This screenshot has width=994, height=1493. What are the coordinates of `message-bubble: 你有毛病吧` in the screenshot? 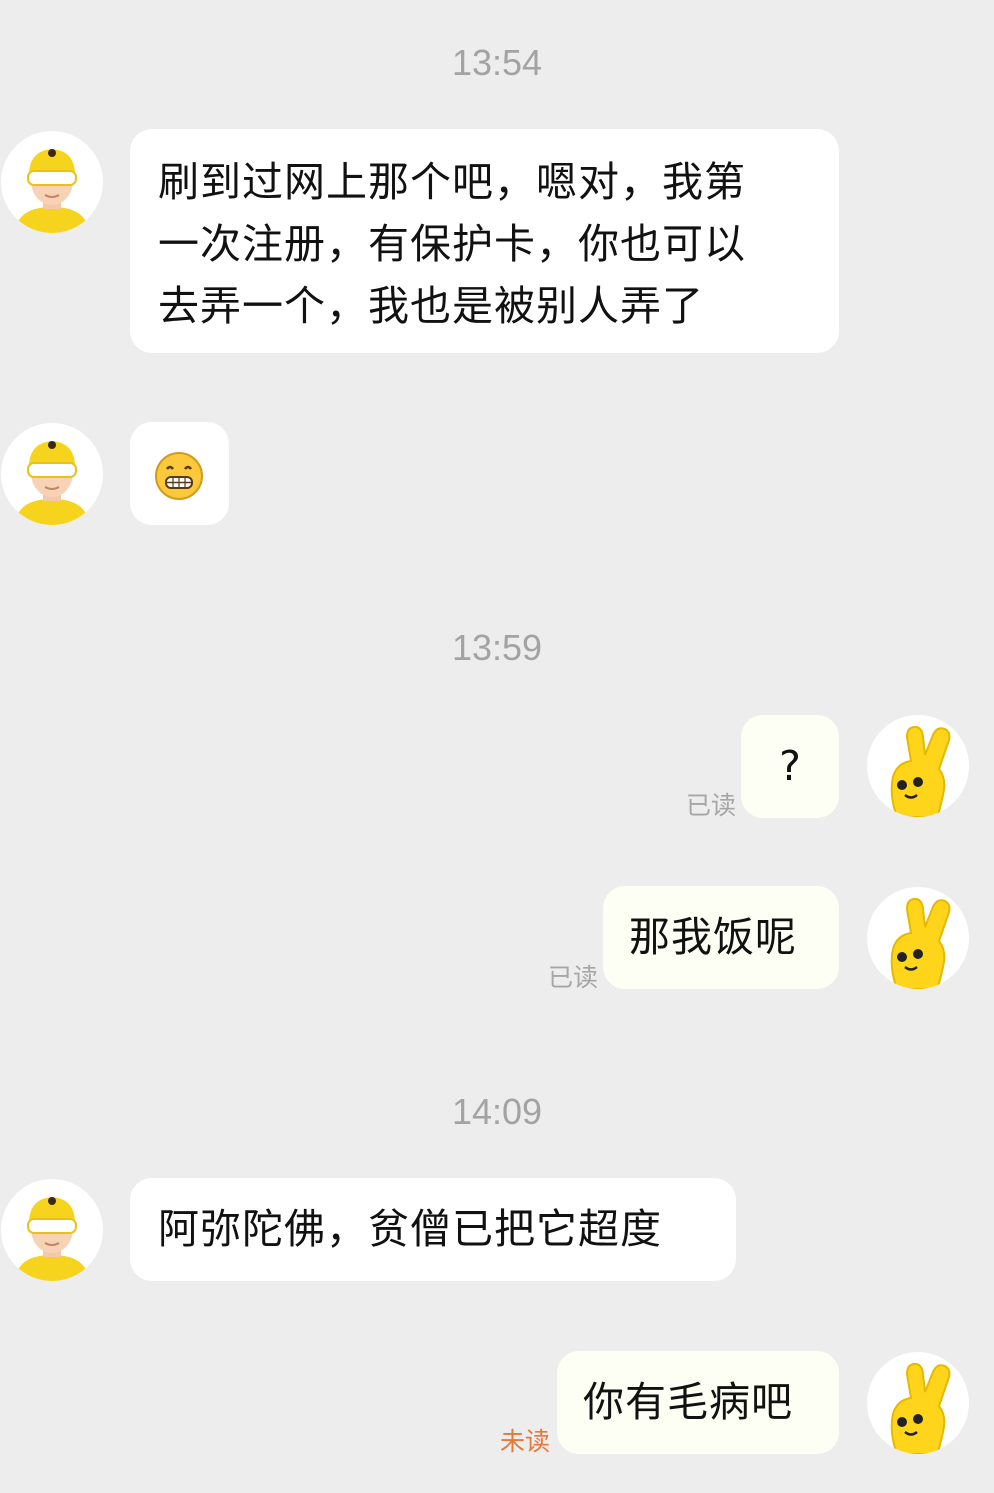 It's located at (698, 1402).